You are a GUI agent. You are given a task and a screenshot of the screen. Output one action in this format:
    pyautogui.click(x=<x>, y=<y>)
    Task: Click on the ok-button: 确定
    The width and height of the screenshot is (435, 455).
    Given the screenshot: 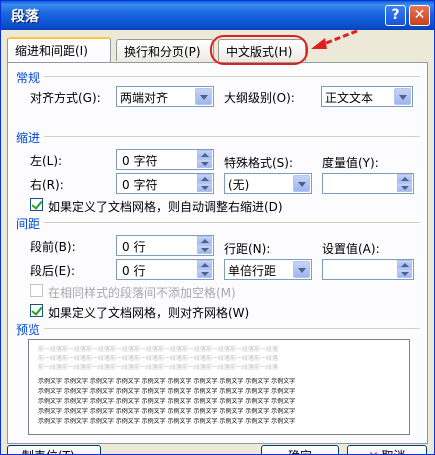 What is the action you would take?
    pyautogui.click(x=300, y=449)
    